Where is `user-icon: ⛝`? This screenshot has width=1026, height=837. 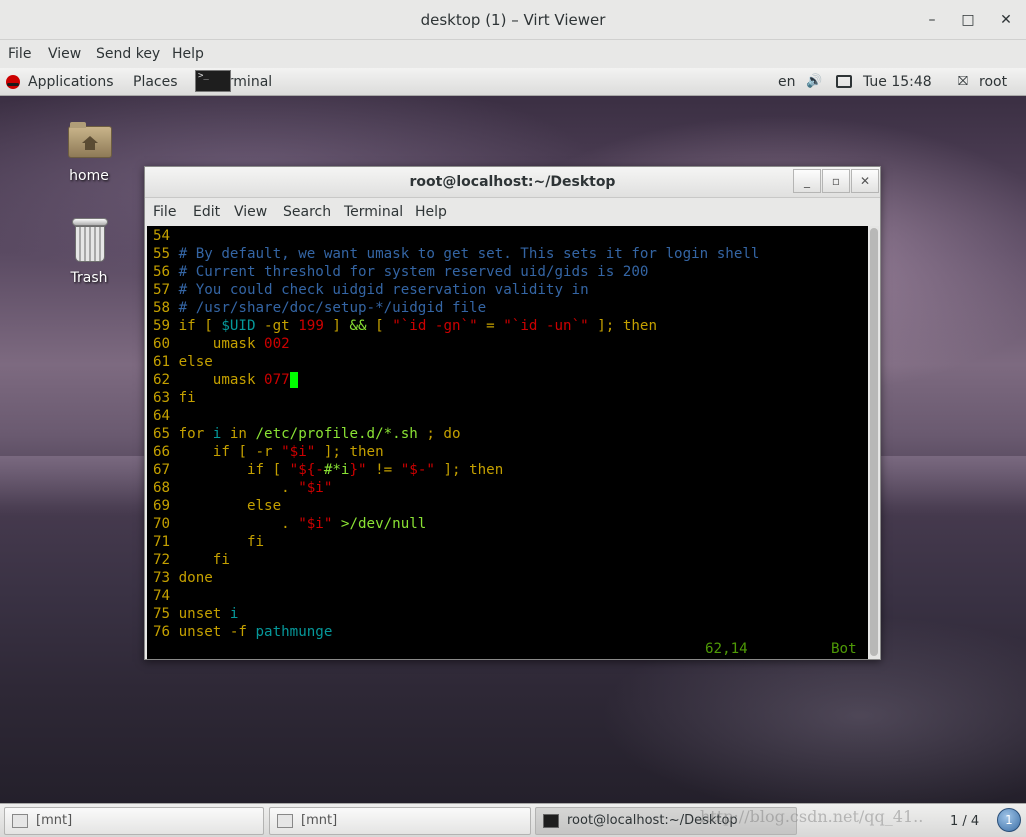 user-icon: ⛝ is located at coordinates (963, 81).